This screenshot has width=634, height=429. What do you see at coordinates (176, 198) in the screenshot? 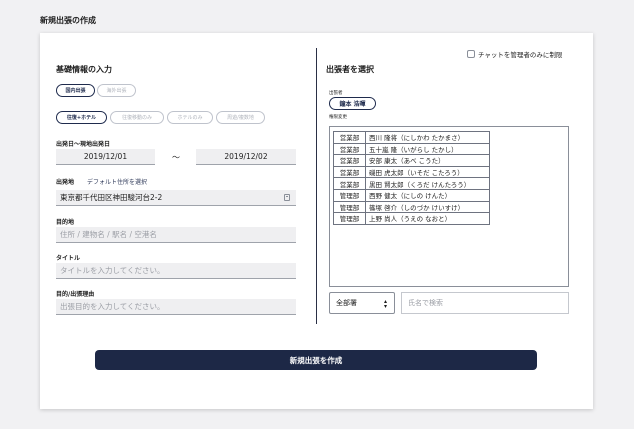
I see `origin-field: 東京都千代田区神田駿河台2-2` at bounding box center [176, 198].